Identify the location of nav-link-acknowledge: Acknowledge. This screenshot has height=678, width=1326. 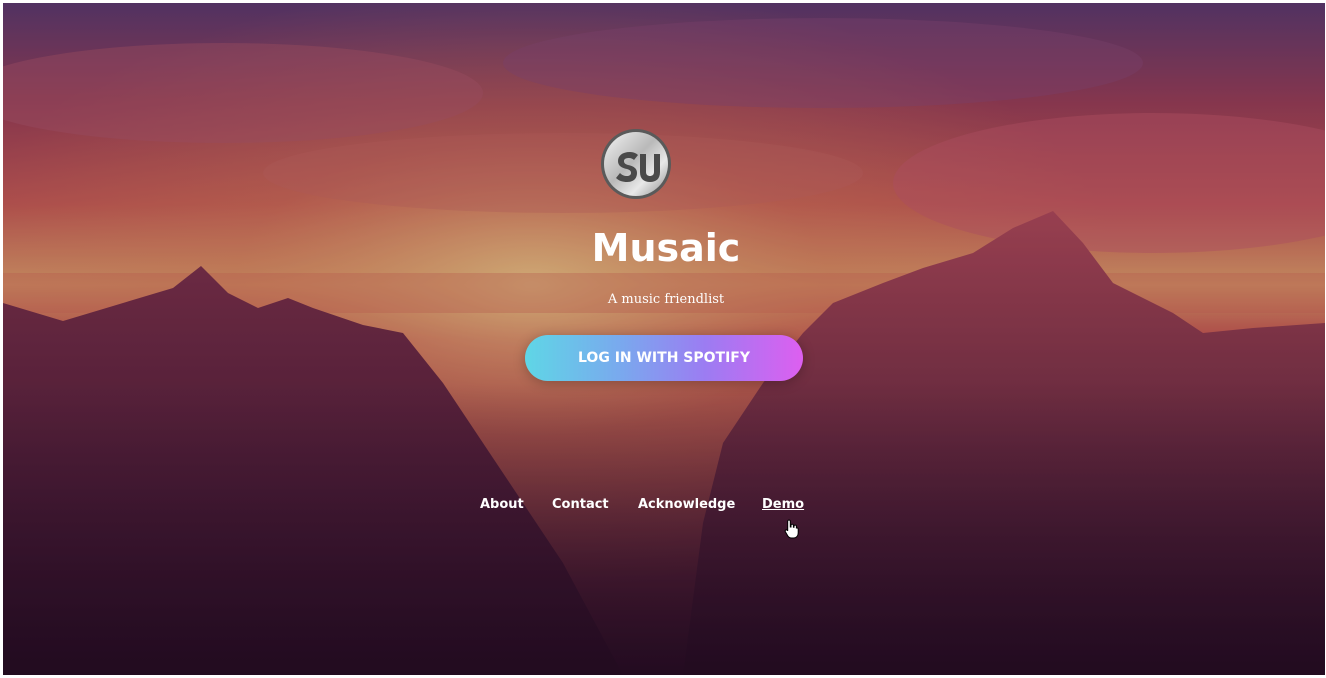
(686, 505).